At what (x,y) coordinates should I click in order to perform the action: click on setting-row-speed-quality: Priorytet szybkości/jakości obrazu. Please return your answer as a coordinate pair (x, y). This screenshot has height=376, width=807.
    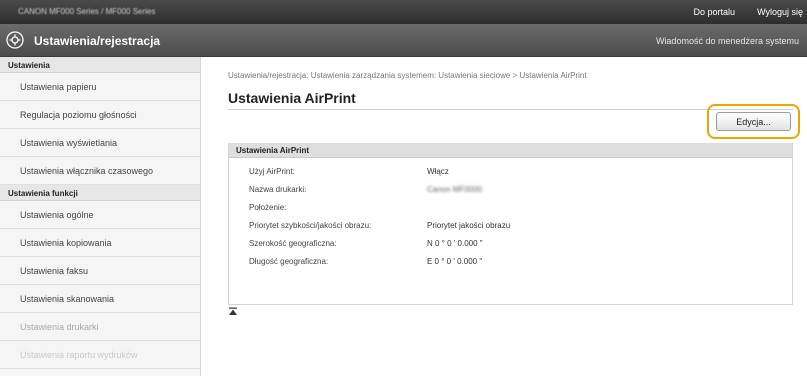
    Looking at the image, I should click on (511, 230).